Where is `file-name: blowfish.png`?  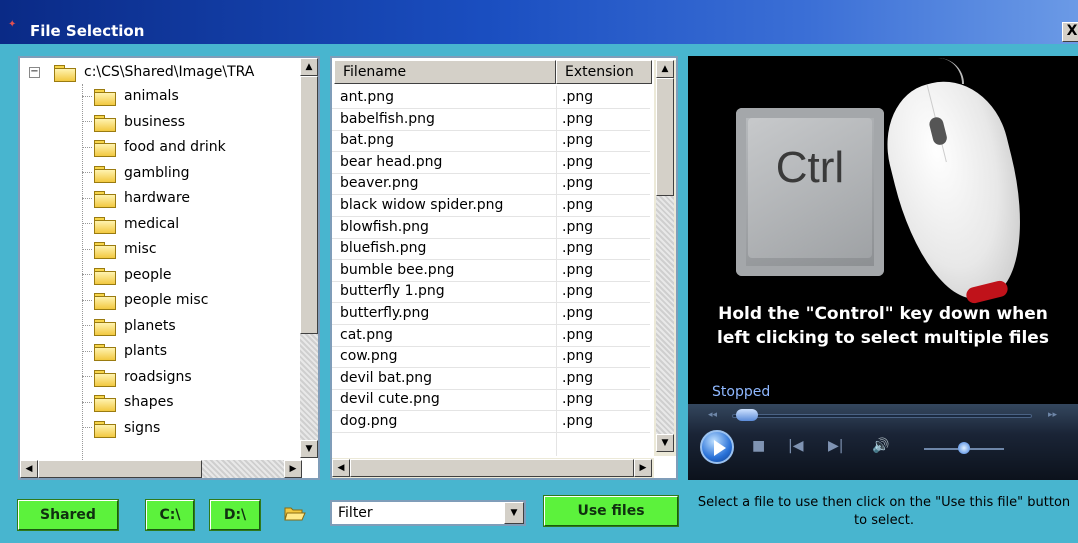 file-name: blowfish.png is located at coordinates (384, 226).